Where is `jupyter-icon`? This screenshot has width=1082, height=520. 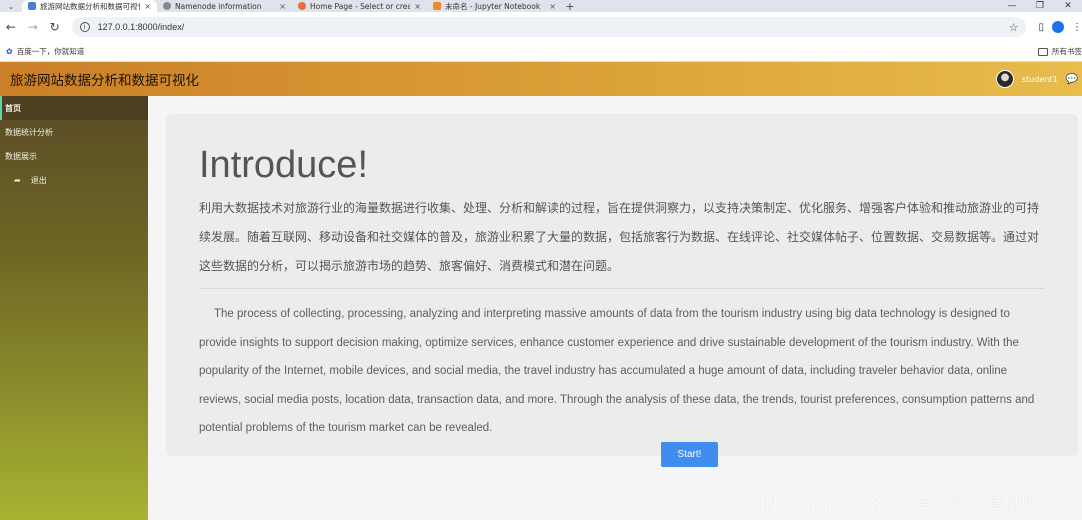
jupyter-icon is located at coordinates (302, 6).